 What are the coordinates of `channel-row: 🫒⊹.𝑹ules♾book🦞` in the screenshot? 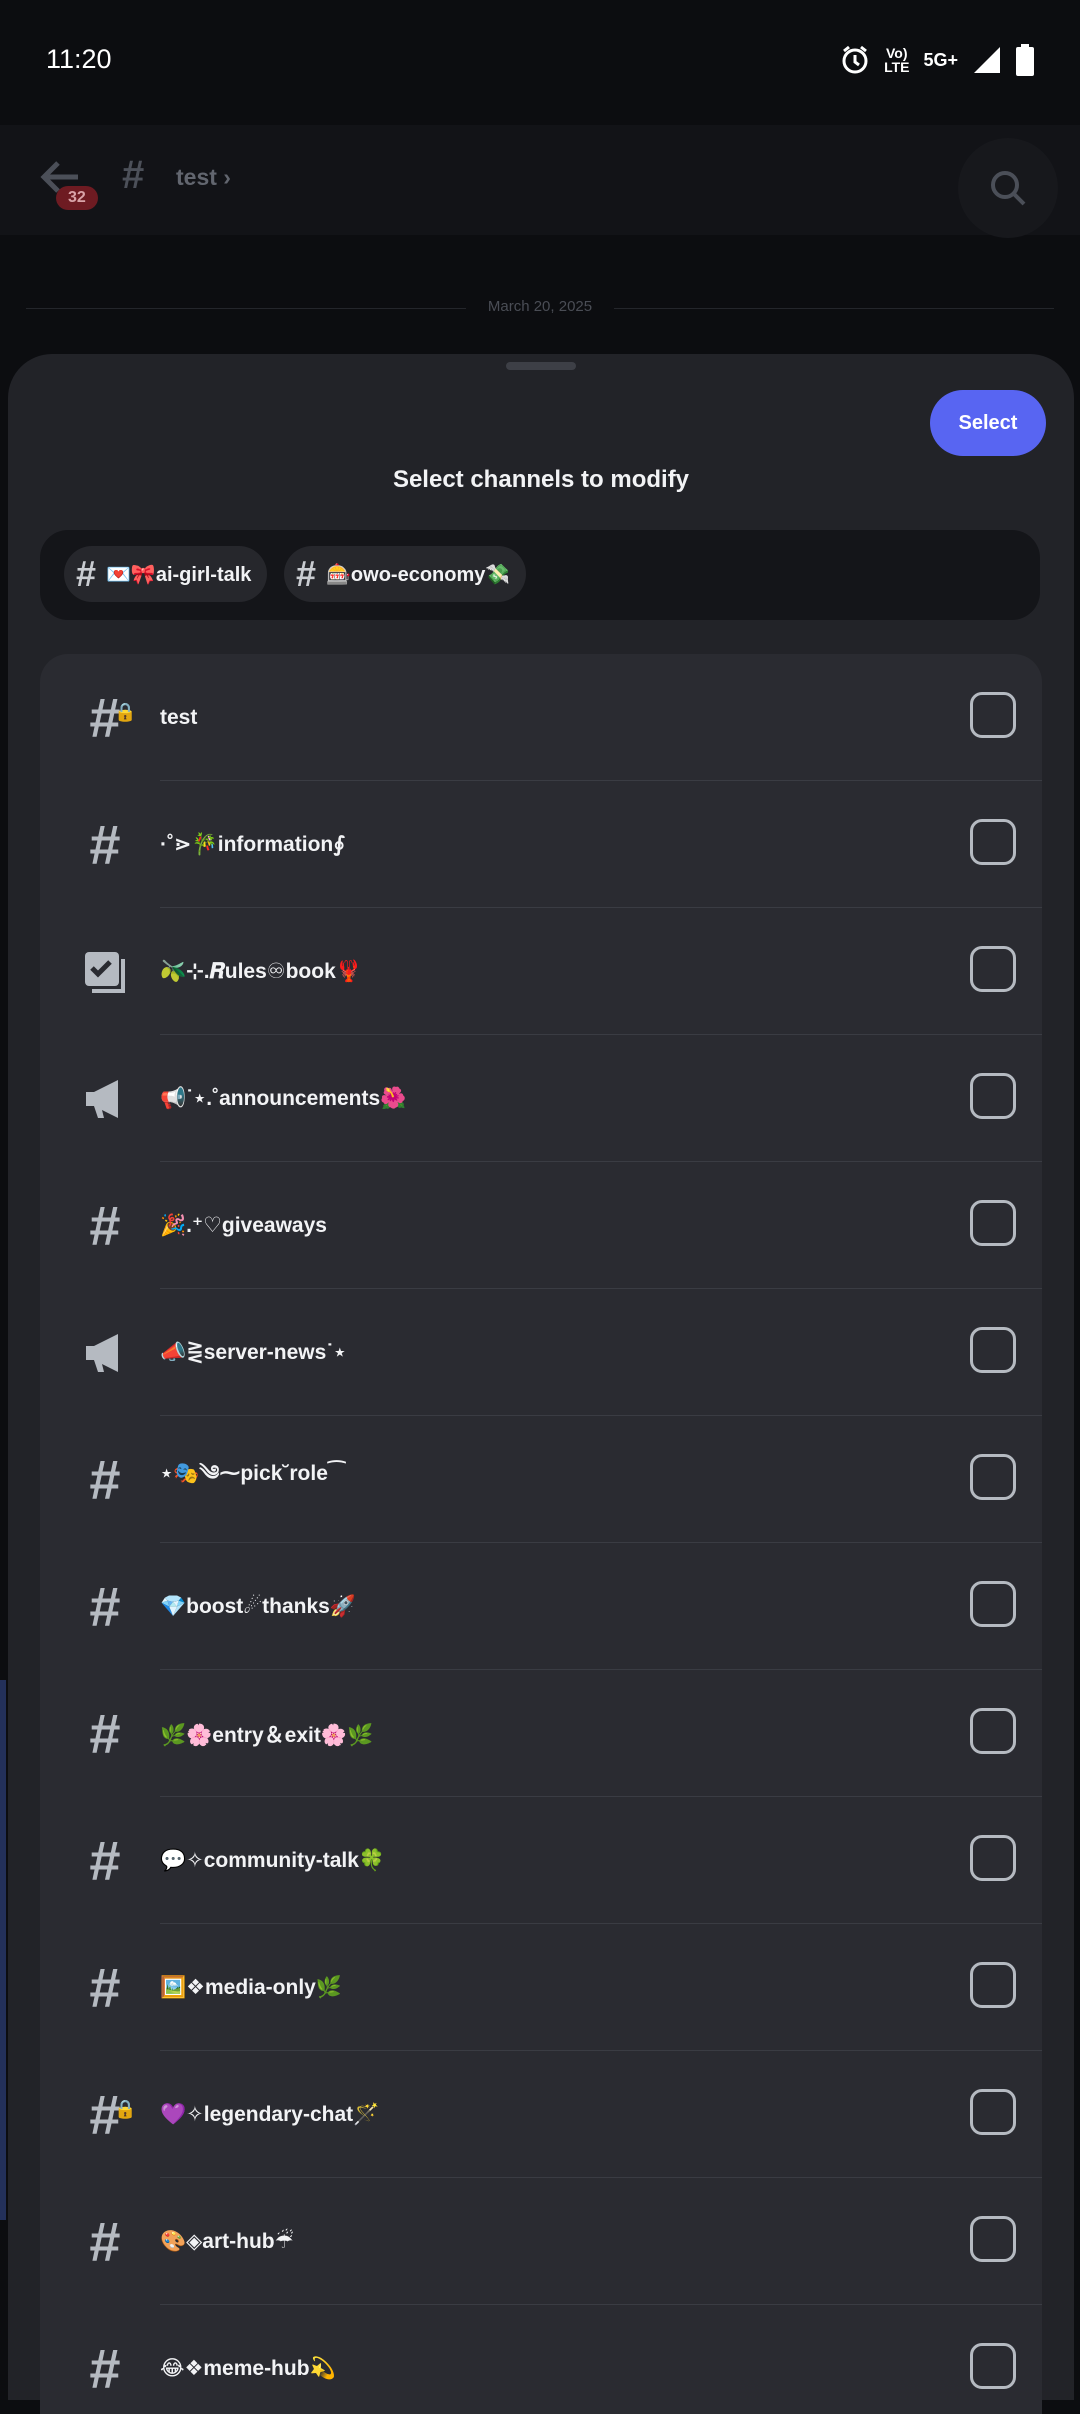 It's located at (541, 971).